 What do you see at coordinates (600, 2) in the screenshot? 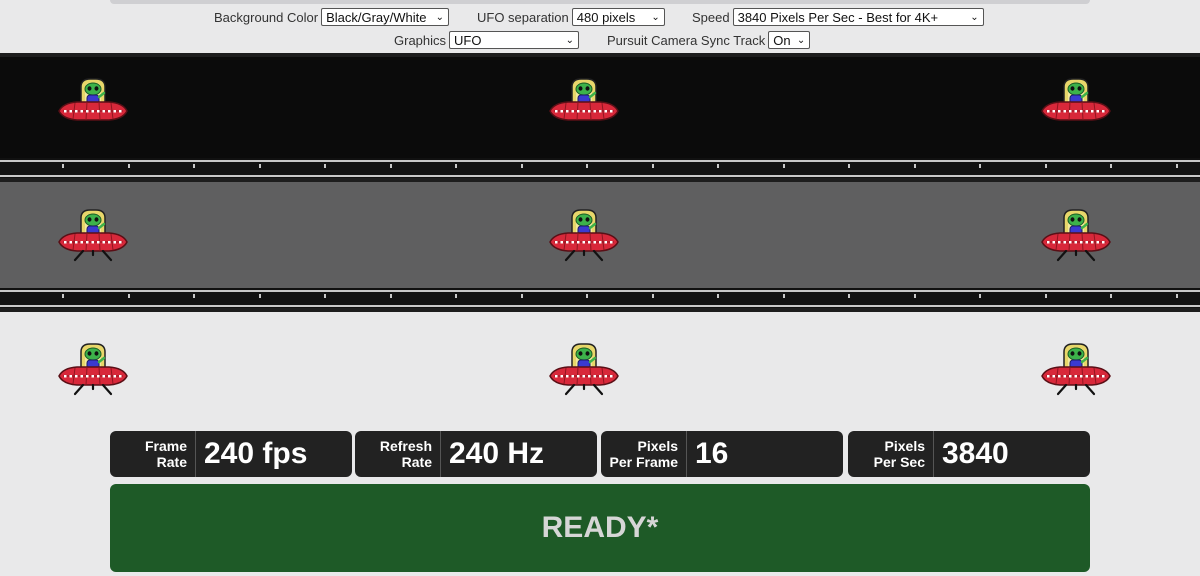
I see `top-panel-edge` at bounding box center [600, 2].